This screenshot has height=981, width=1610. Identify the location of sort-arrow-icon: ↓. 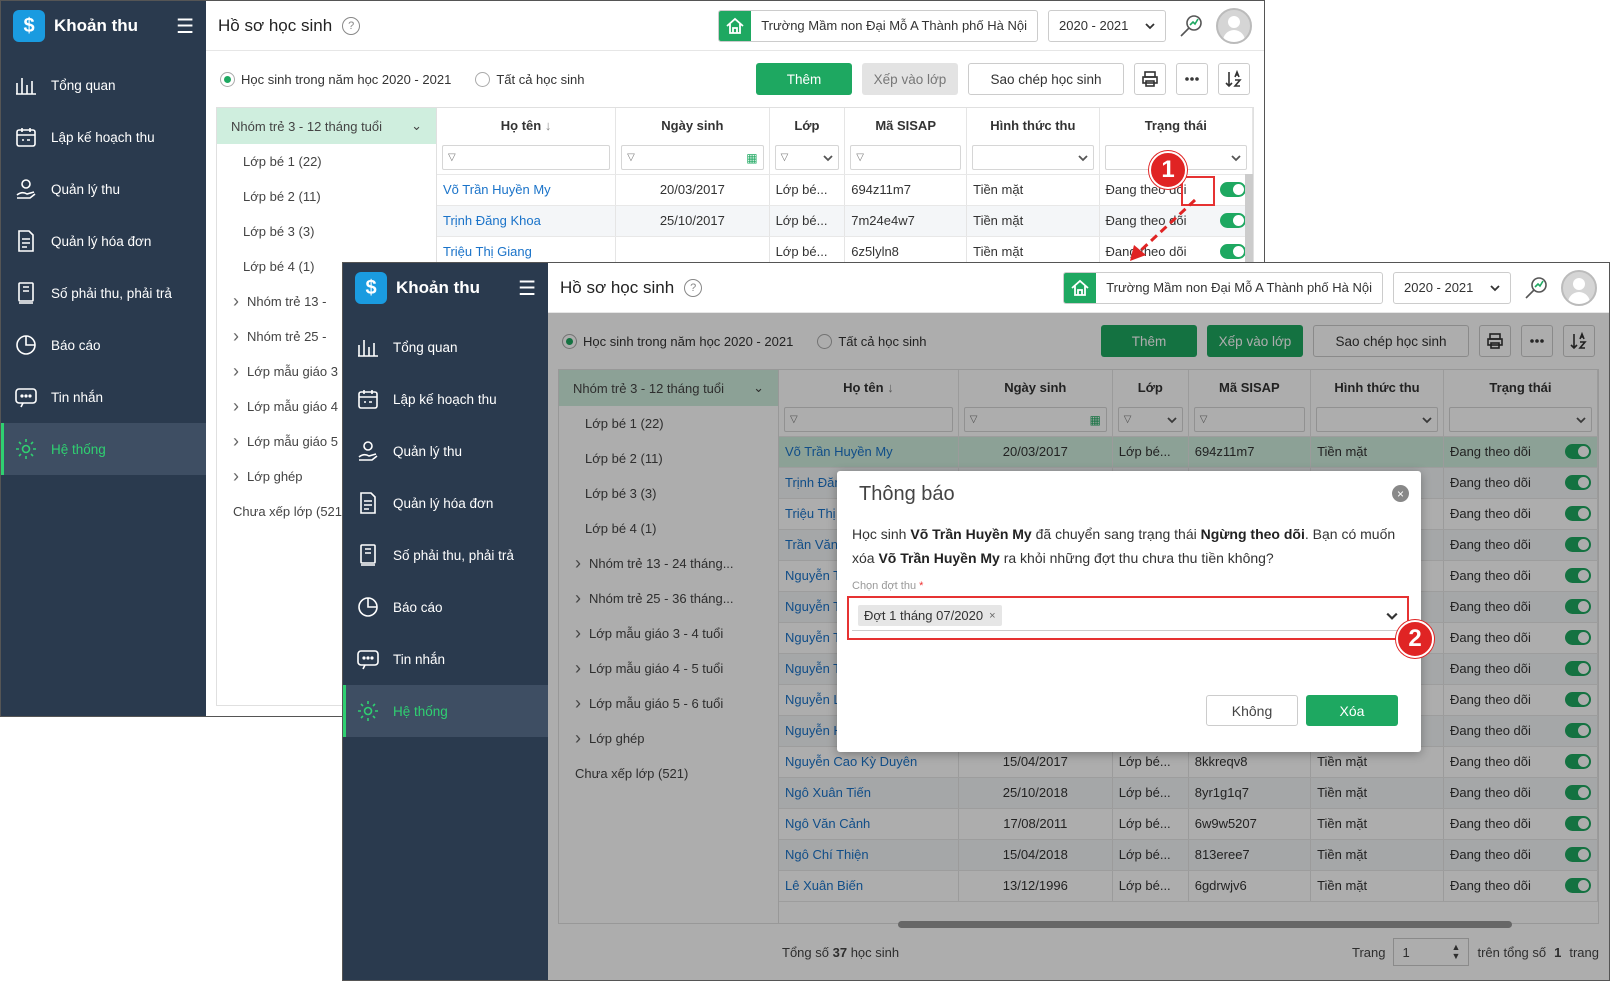
(548, 125).